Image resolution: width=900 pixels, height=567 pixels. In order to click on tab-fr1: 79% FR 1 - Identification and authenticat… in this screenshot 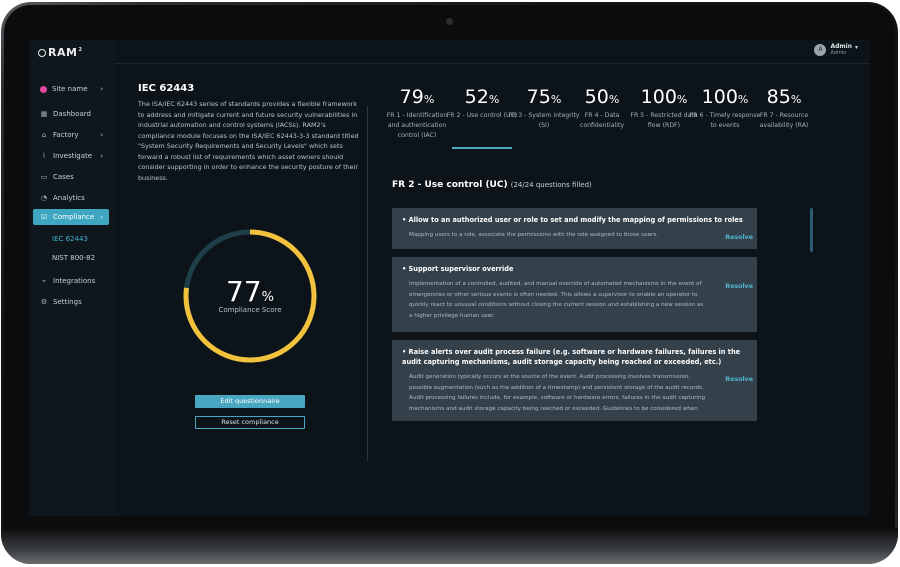, I will do `click(417, 113)`.